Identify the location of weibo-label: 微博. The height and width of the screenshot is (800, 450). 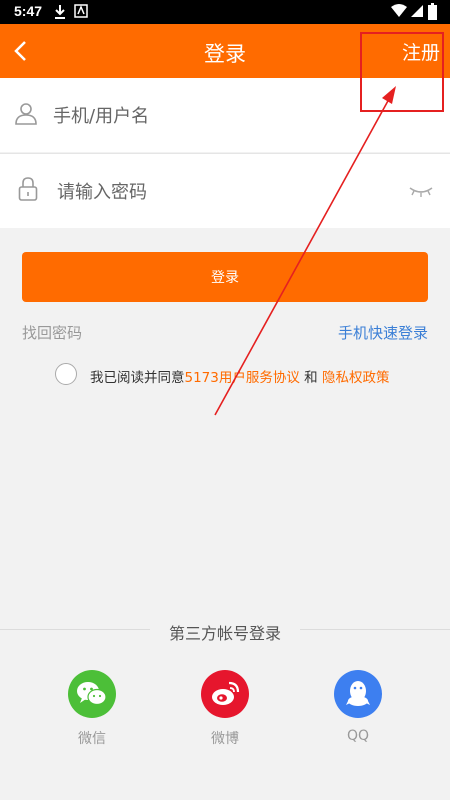
(225, 739).